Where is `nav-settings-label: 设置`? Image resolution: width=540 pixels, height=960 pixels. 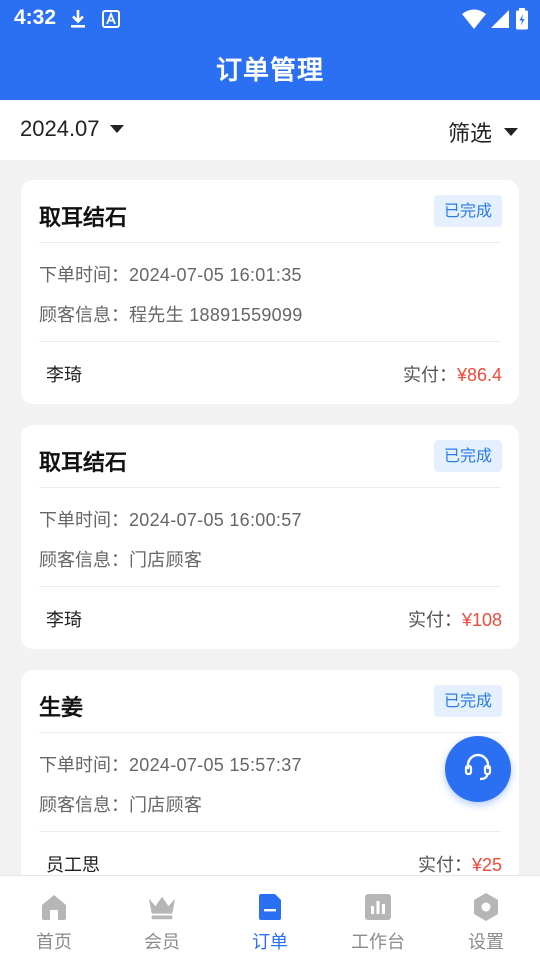 nav-settings-label: 设置 is located at coordinates (486, 942).